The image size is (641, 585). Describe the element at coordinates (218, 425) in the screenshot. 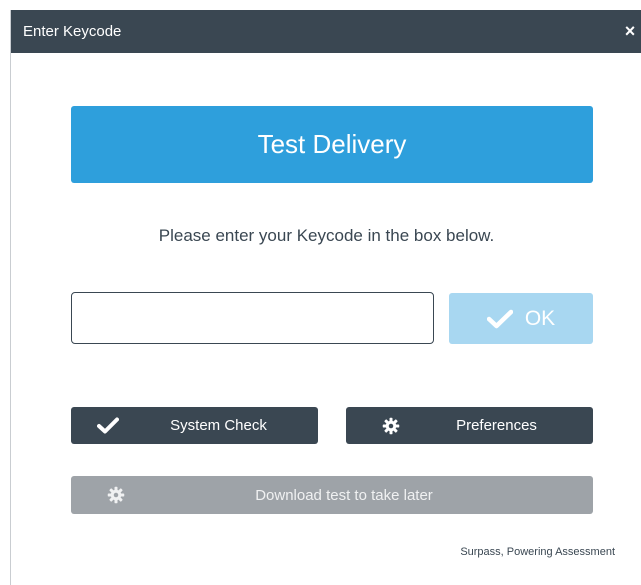

I see `system-check-label: System Check` at that location.